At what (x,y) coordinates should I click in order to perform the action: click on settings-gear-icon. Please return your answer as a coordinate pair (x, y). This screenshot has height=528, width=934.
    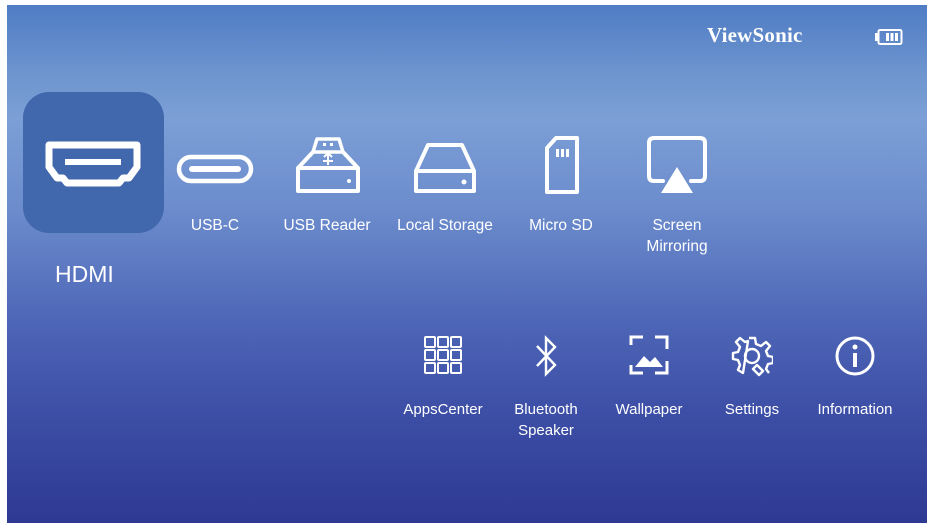
    Looking at the image, I should click on (752, 356).